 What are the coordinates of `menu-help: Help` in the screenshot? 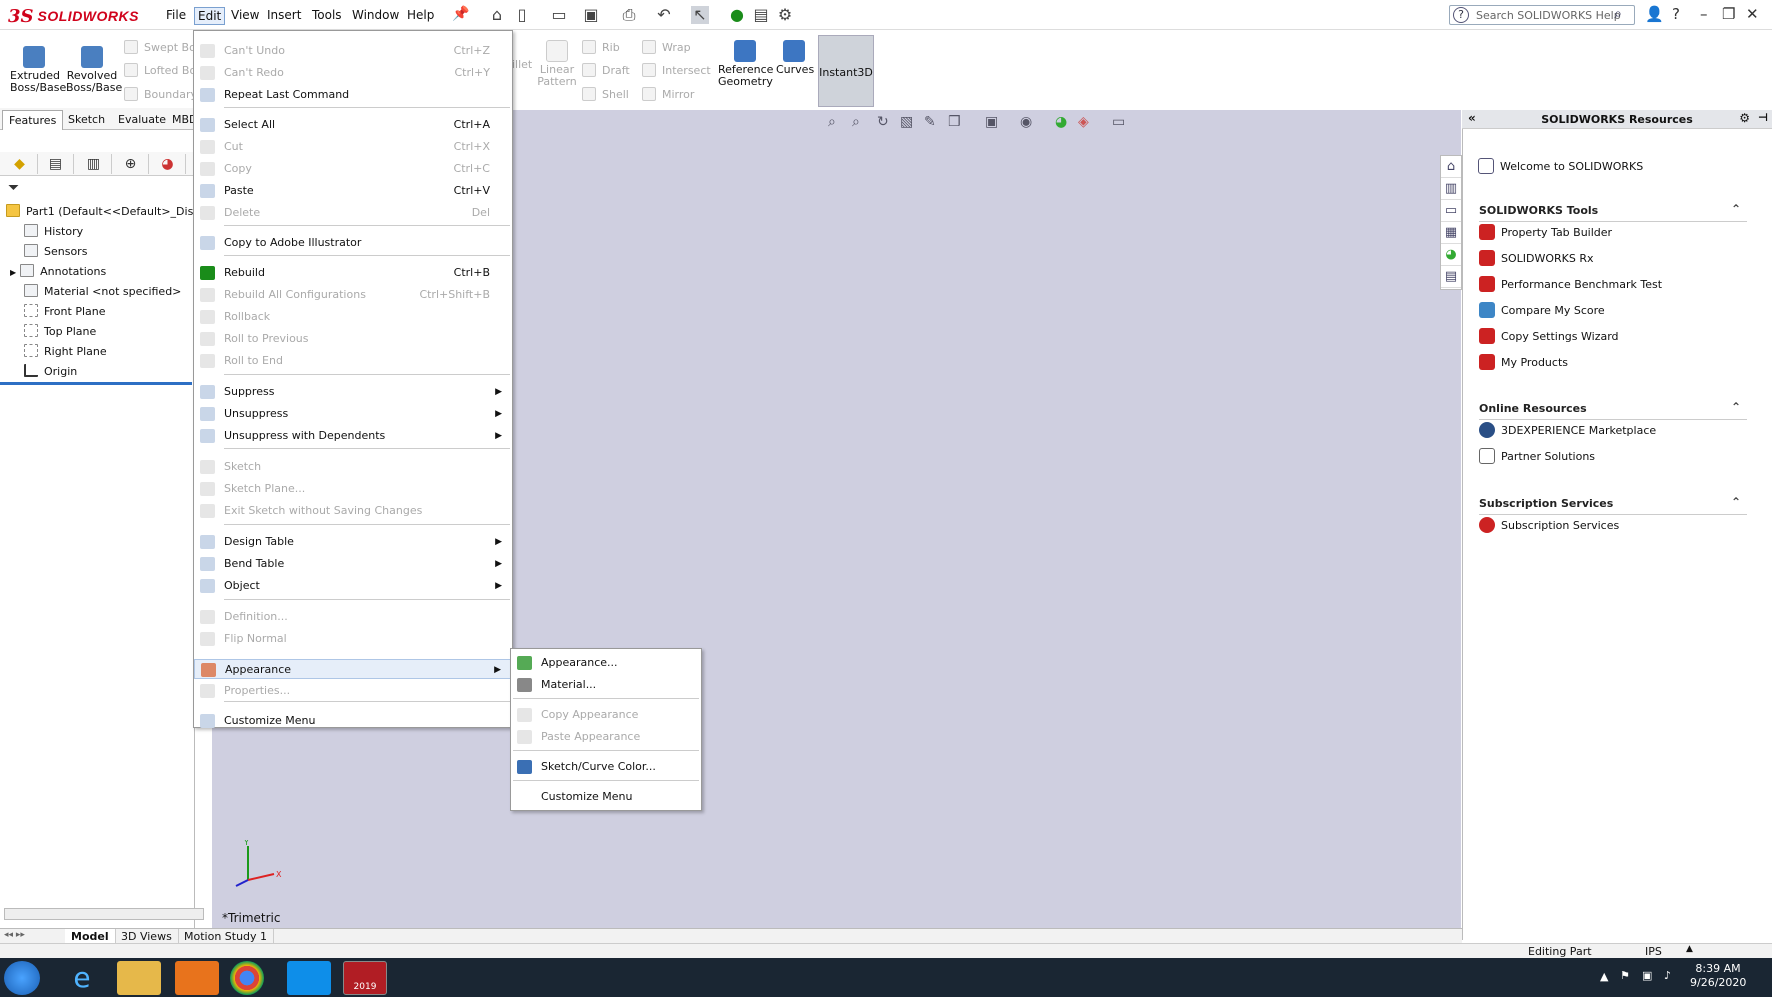 It's located at (420, 15).